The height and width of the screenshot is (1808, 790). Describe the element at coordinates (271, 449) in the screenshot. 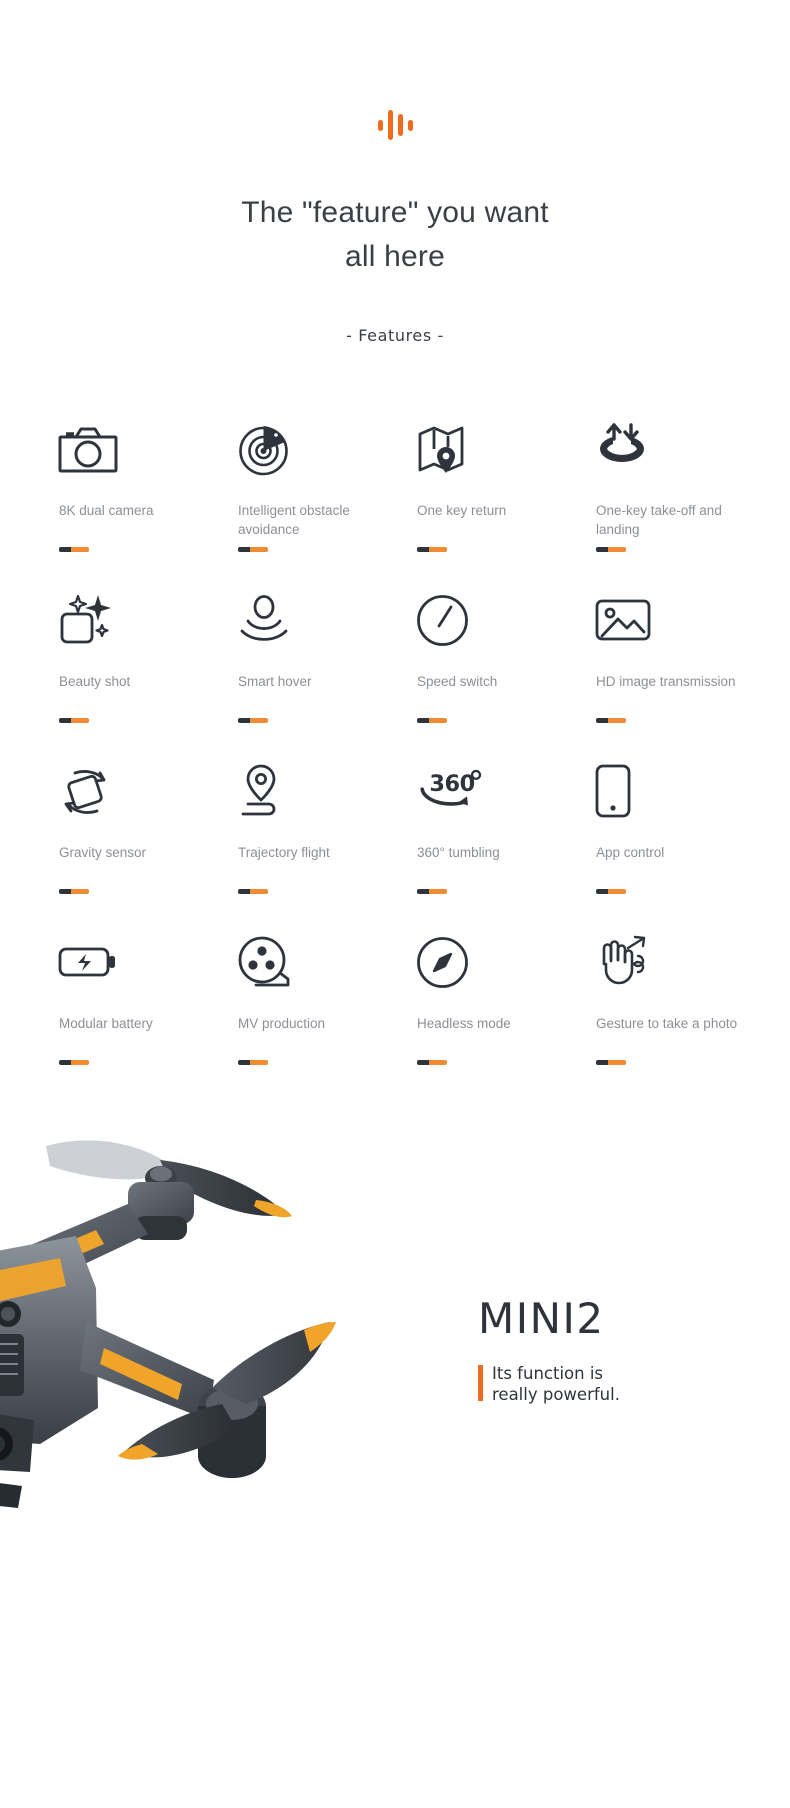

I see `radar-icon` at that location.